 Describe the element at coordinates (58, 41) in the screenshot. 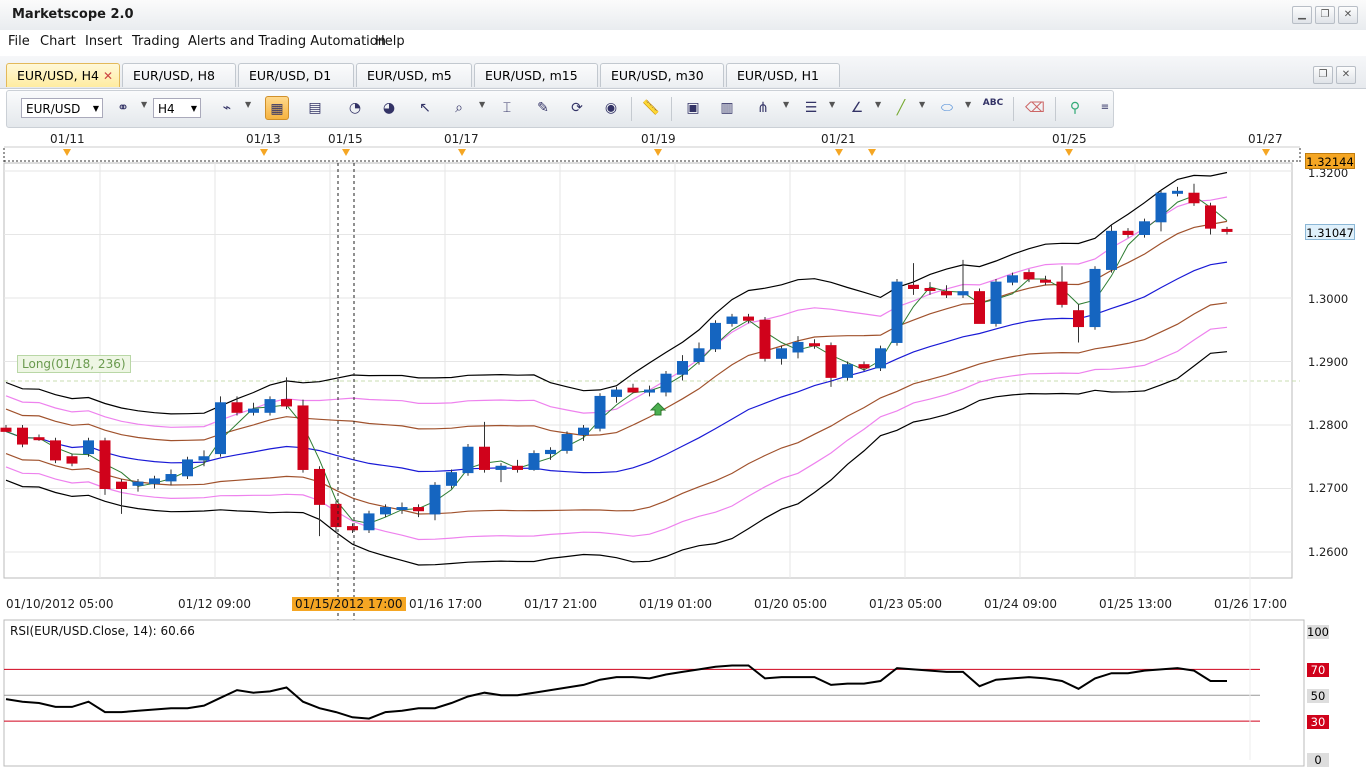

I see `menu-chart: Chart` at that location.